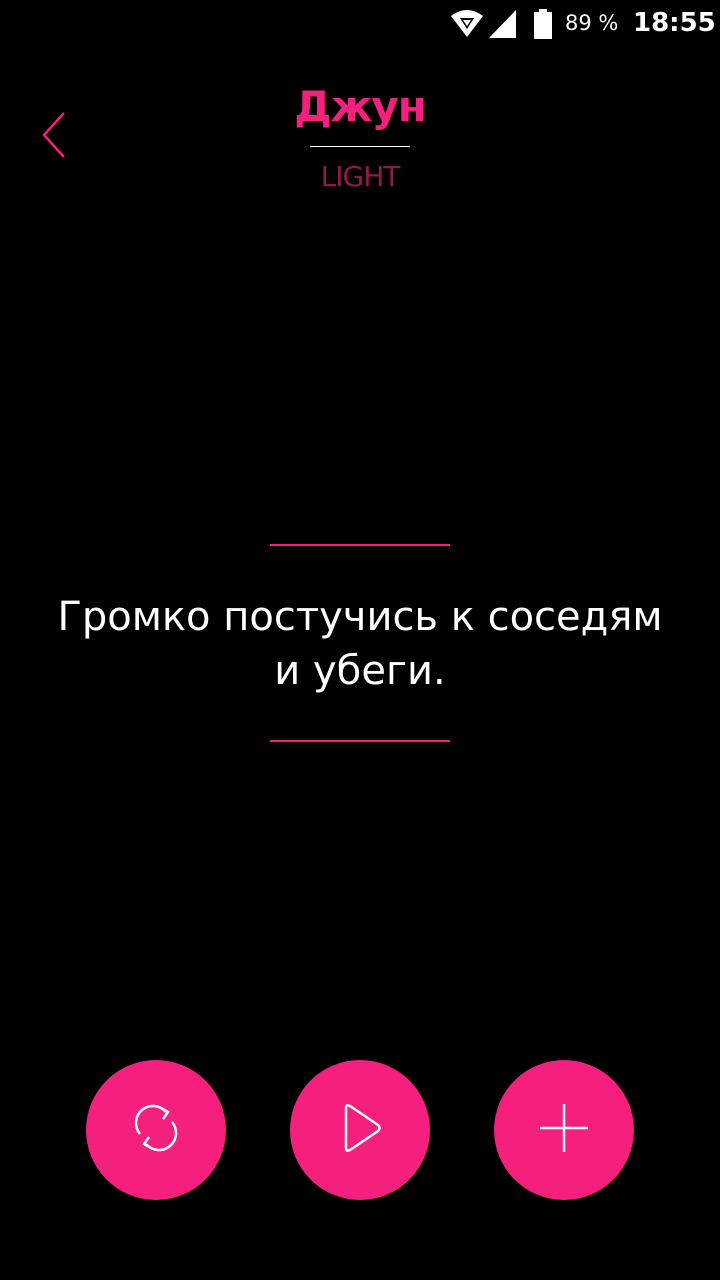  What do you see at coordinates (360, 146) in the screenshot?
I see `title-divider` at bounding box center [360, 146].